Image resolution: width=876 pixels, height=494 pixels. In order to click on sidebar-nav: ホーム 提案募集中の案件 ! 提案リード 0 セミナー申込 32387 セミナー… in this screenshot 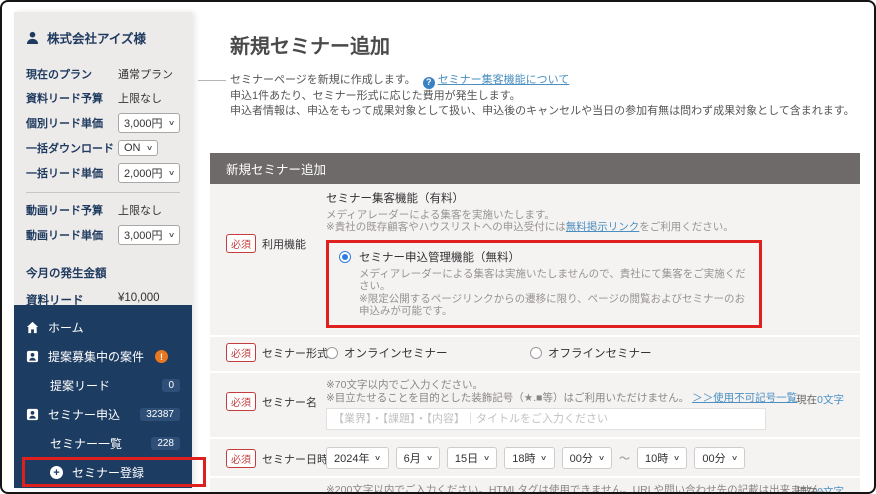, I will do `click(103, 396)`.